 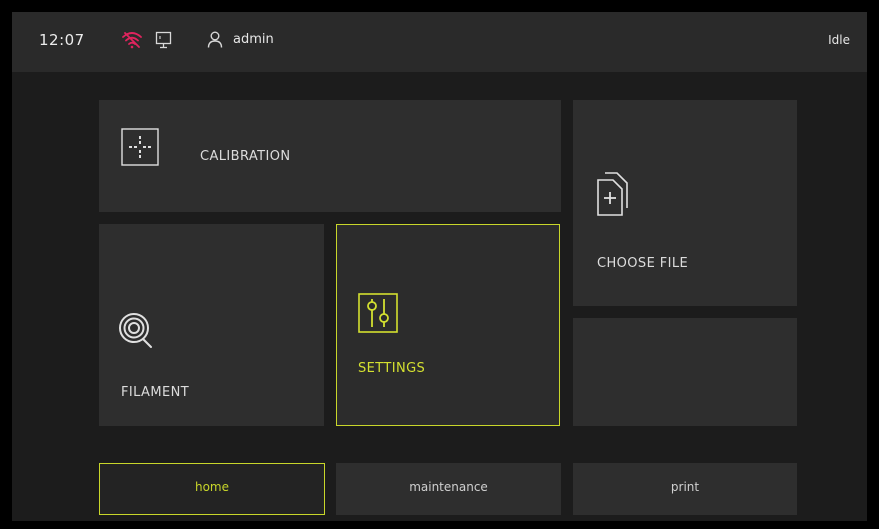 I want to click on tab-print-label: print, so click(x=685, y=487).